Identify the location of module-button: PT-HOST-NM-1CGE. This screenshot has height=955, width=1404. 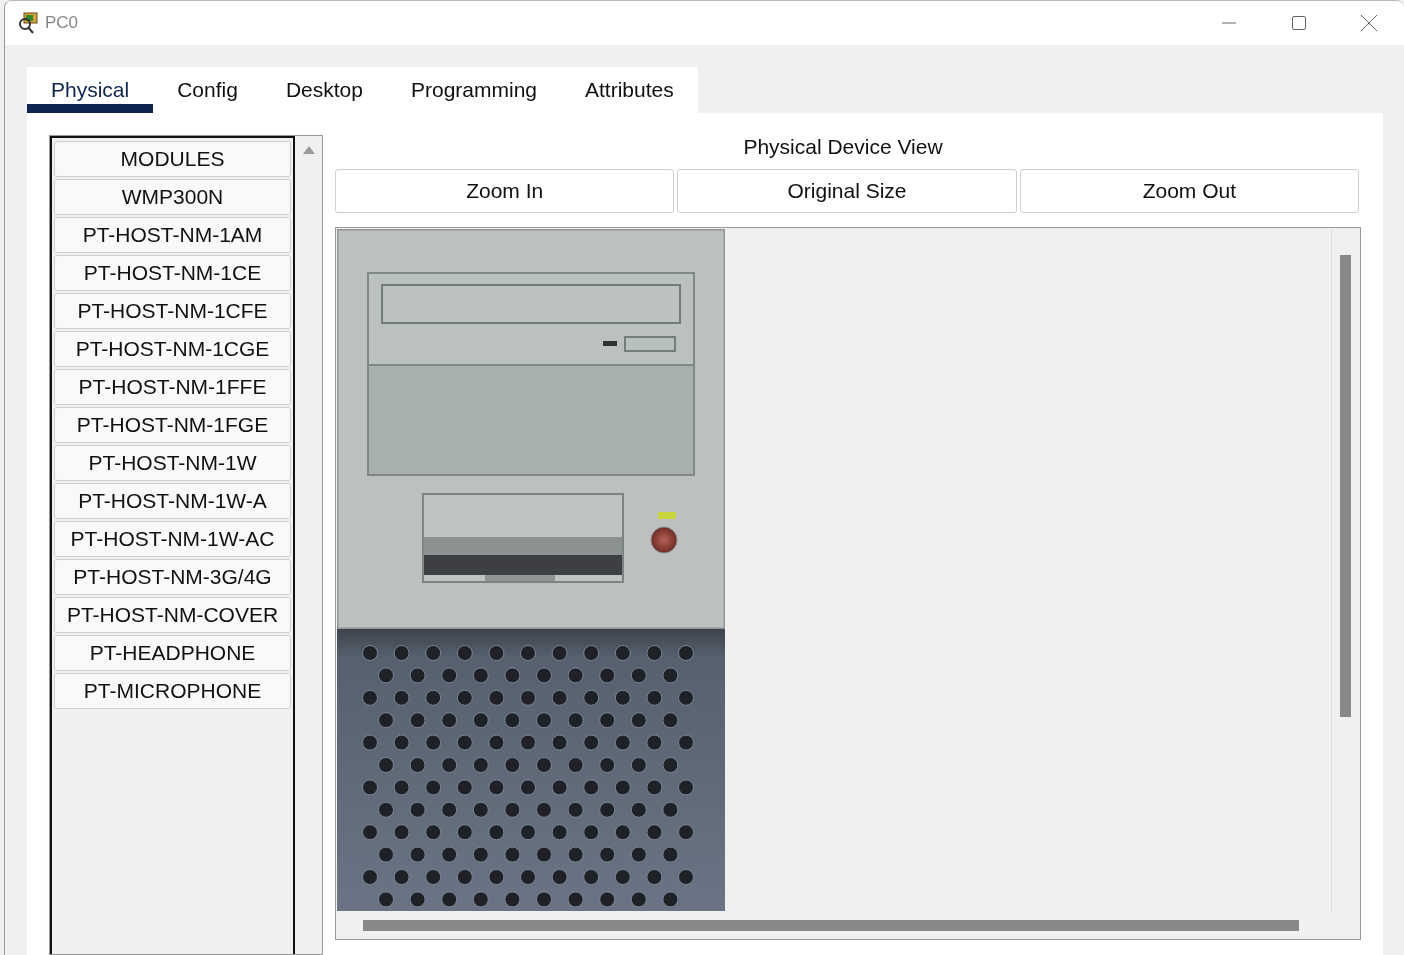
(172, 349).